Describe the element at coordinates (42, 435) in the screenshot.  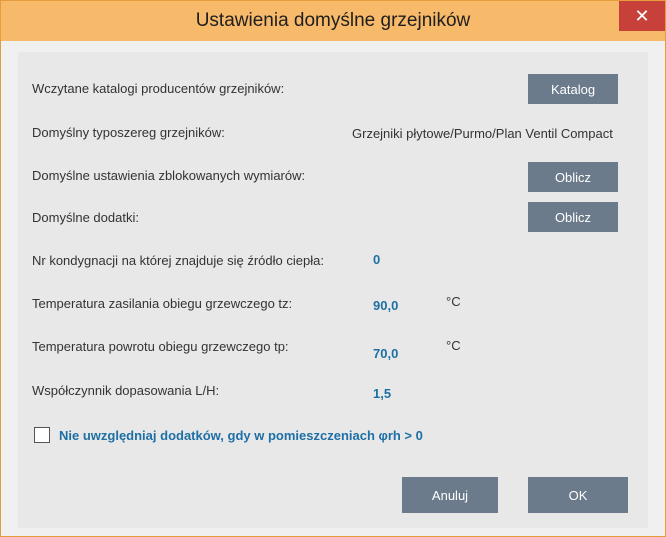
I see `ignore-extras-checkbox` at that location.